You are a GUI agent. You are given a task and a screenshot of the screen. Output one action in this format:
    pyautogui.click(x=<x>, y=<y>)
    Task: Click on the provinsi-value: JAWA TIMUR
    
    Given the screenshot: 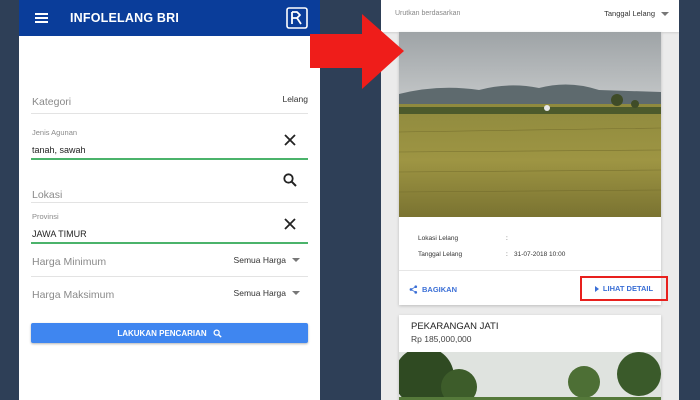 What is the action you would take?
    pyautogui.click(x=59, y=234)
    